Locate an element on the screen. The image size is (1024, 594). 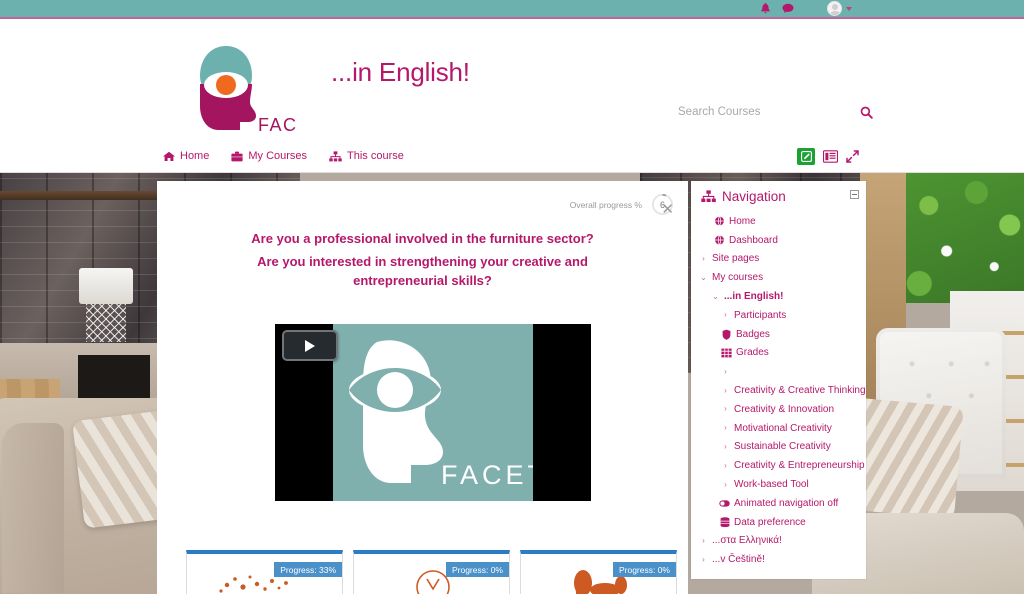
navigation-block-title: Navigation is located at coordinates (754, 196).